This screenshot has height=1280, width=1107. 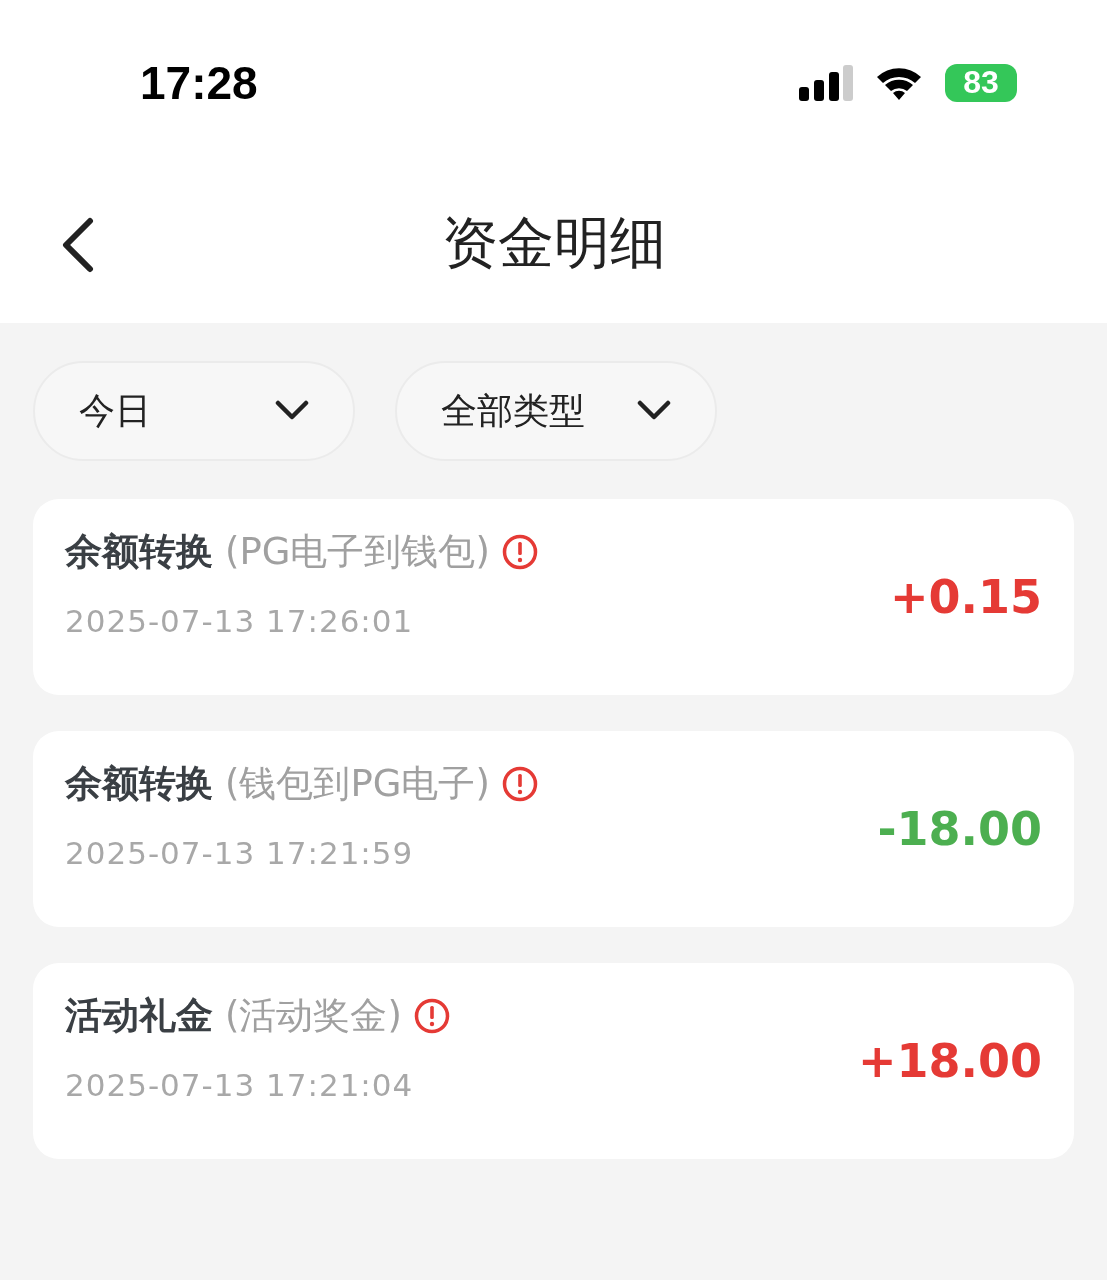 What do you see at coordinates (240, 853) in the screenshot?
I see `record-time: 2025-07-13 17:21:59` at bounding box center [240, 853].